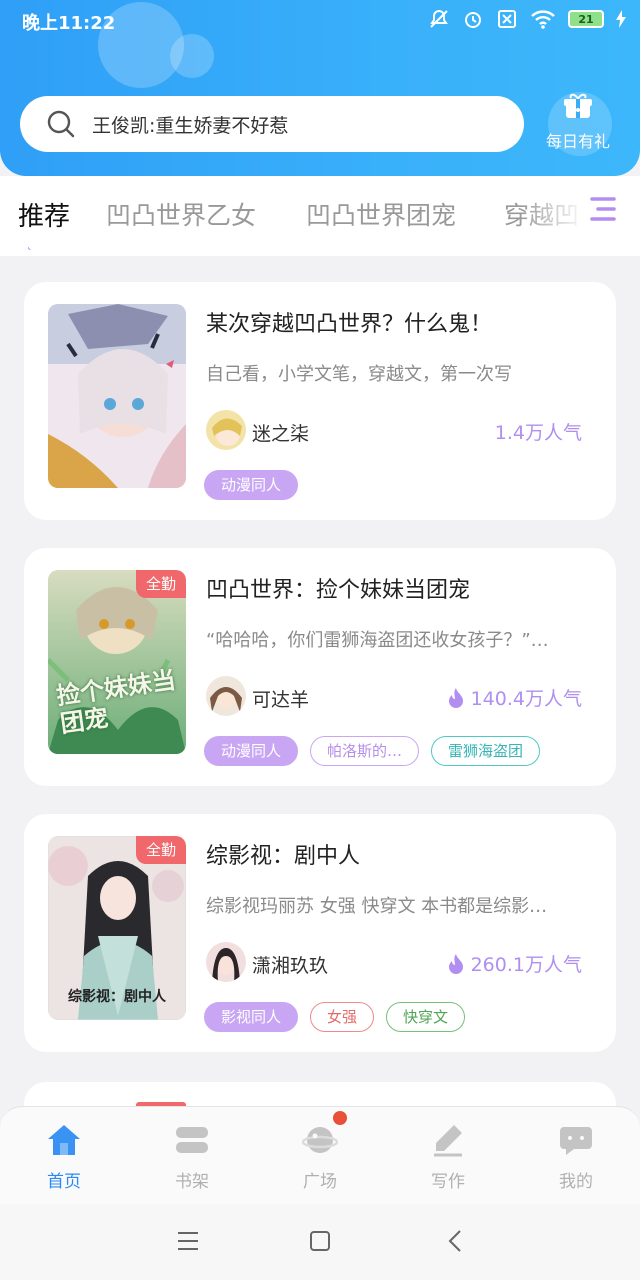  I want to click on tag-list: 影视同人 女强 快穿文, so click(335, 1017).